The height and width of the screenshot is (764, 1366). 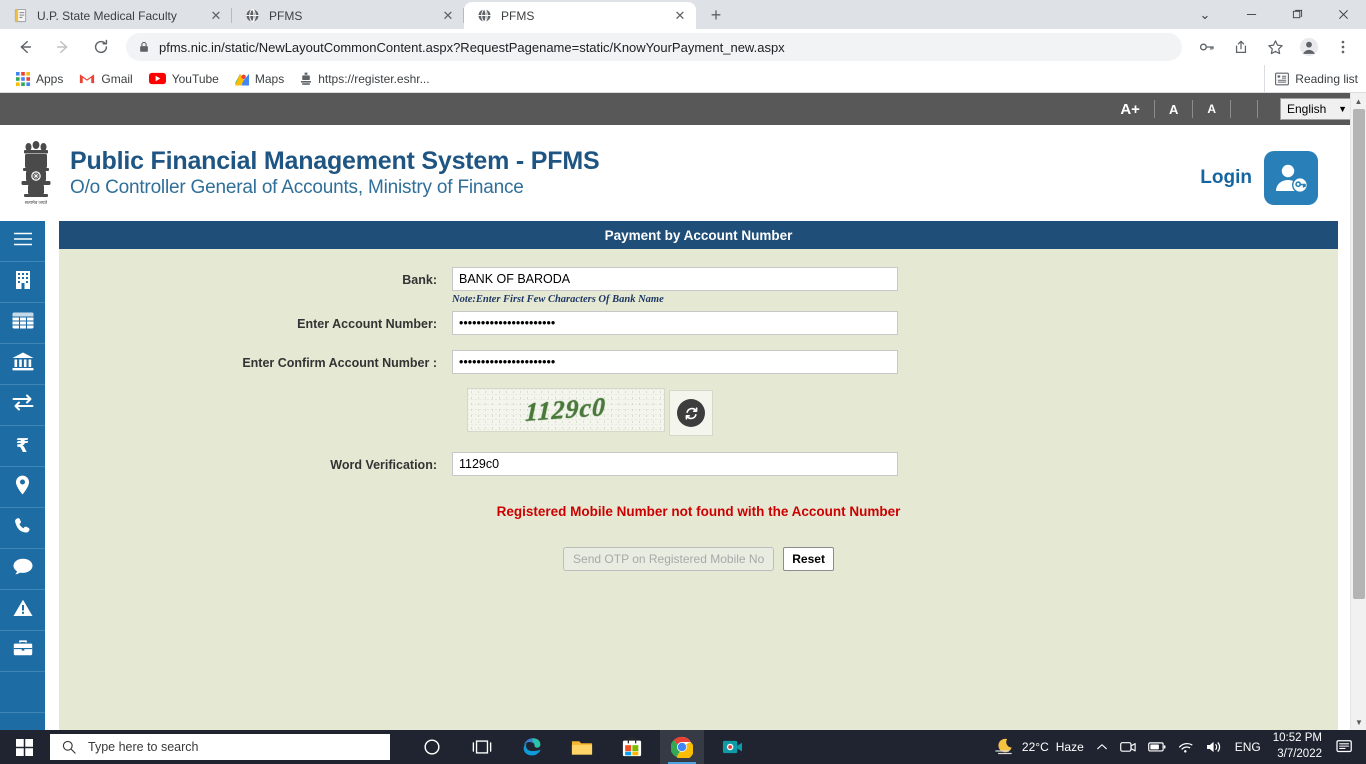 What do you see at coordinates (259, 79) in the screenshot?
I see `bookmark-maps: Maps` at bounding box center [259, 79].